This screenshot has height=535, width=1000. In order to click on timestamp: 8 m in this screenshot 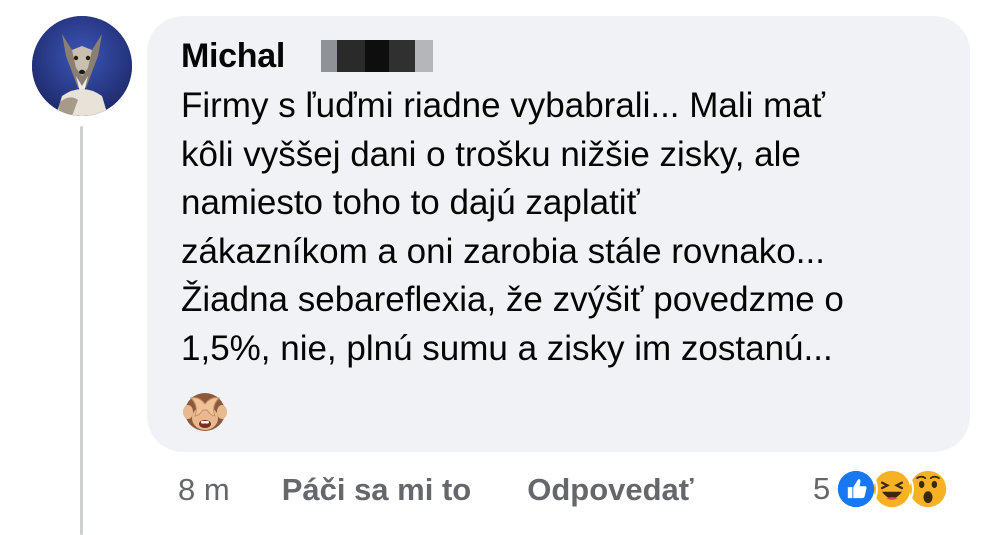, I will do `click(204, 490)`.